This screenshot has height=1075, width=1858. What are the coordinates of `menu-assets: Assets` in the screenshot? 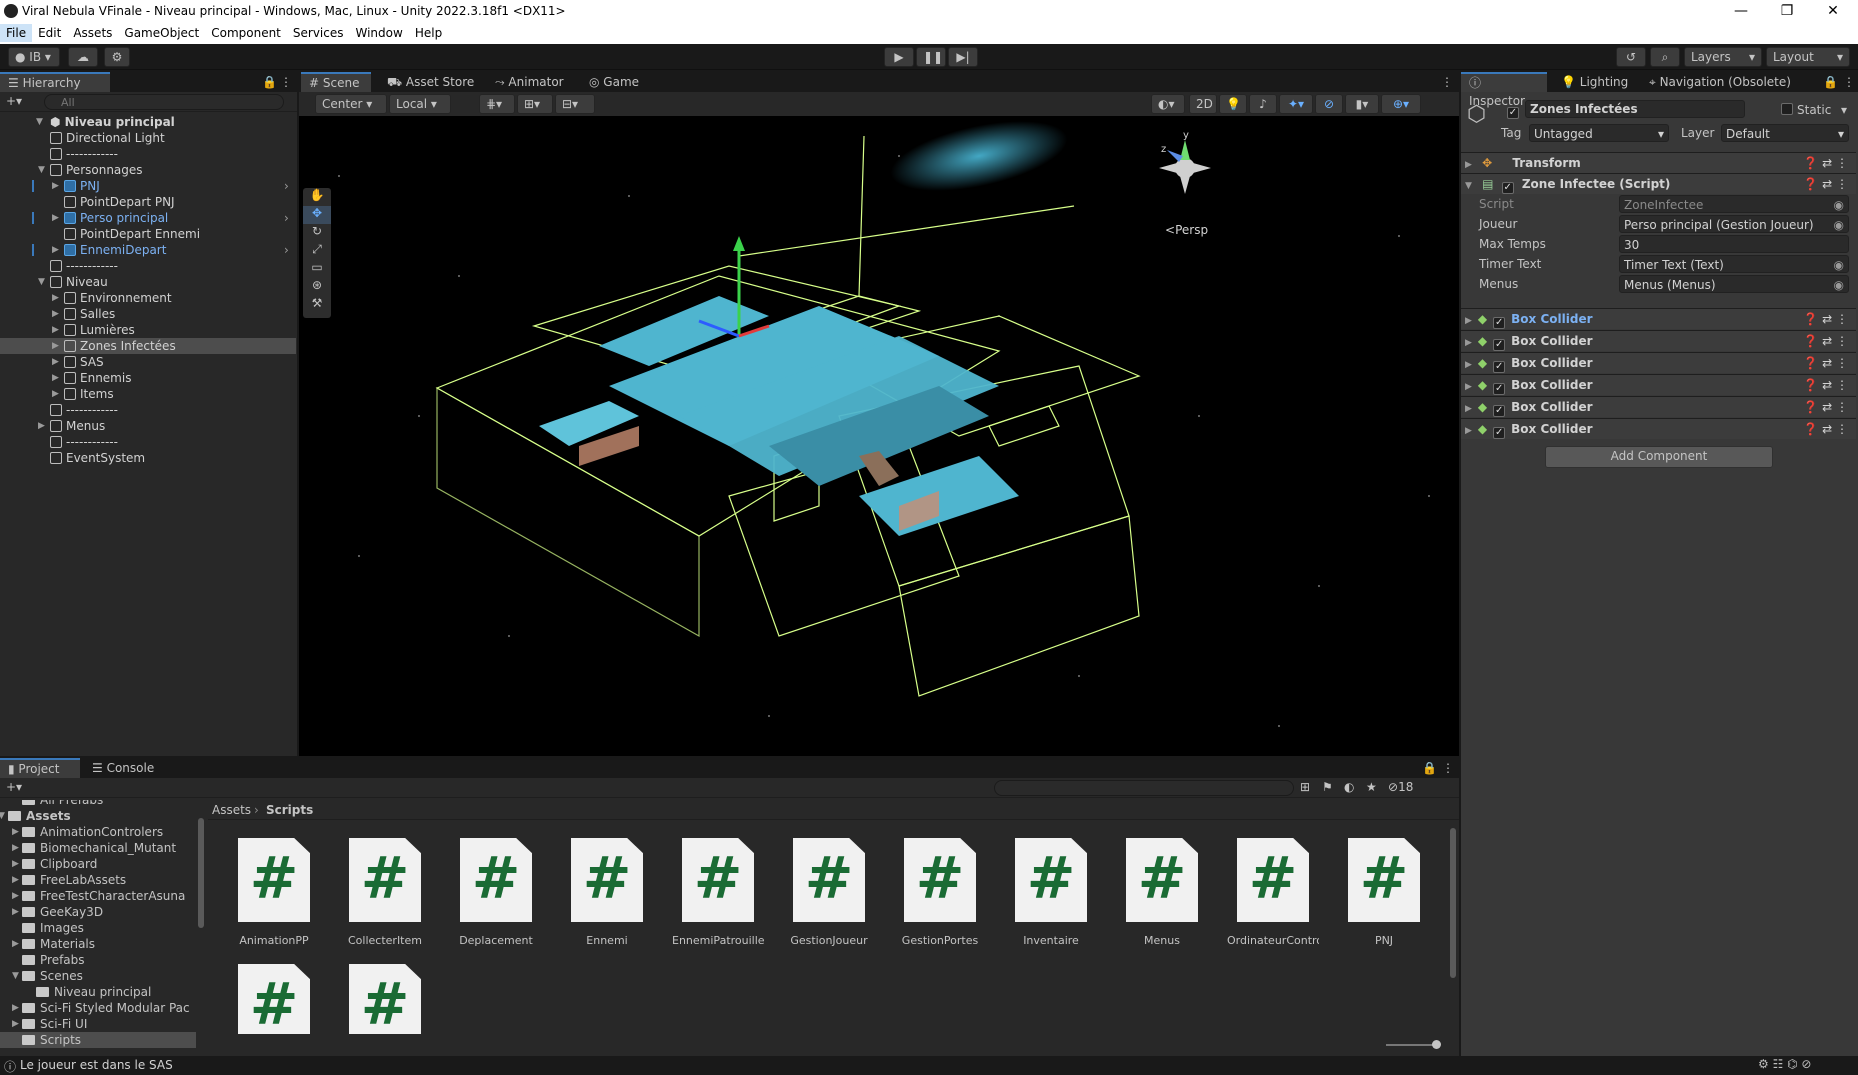 It's located at (92, 33).